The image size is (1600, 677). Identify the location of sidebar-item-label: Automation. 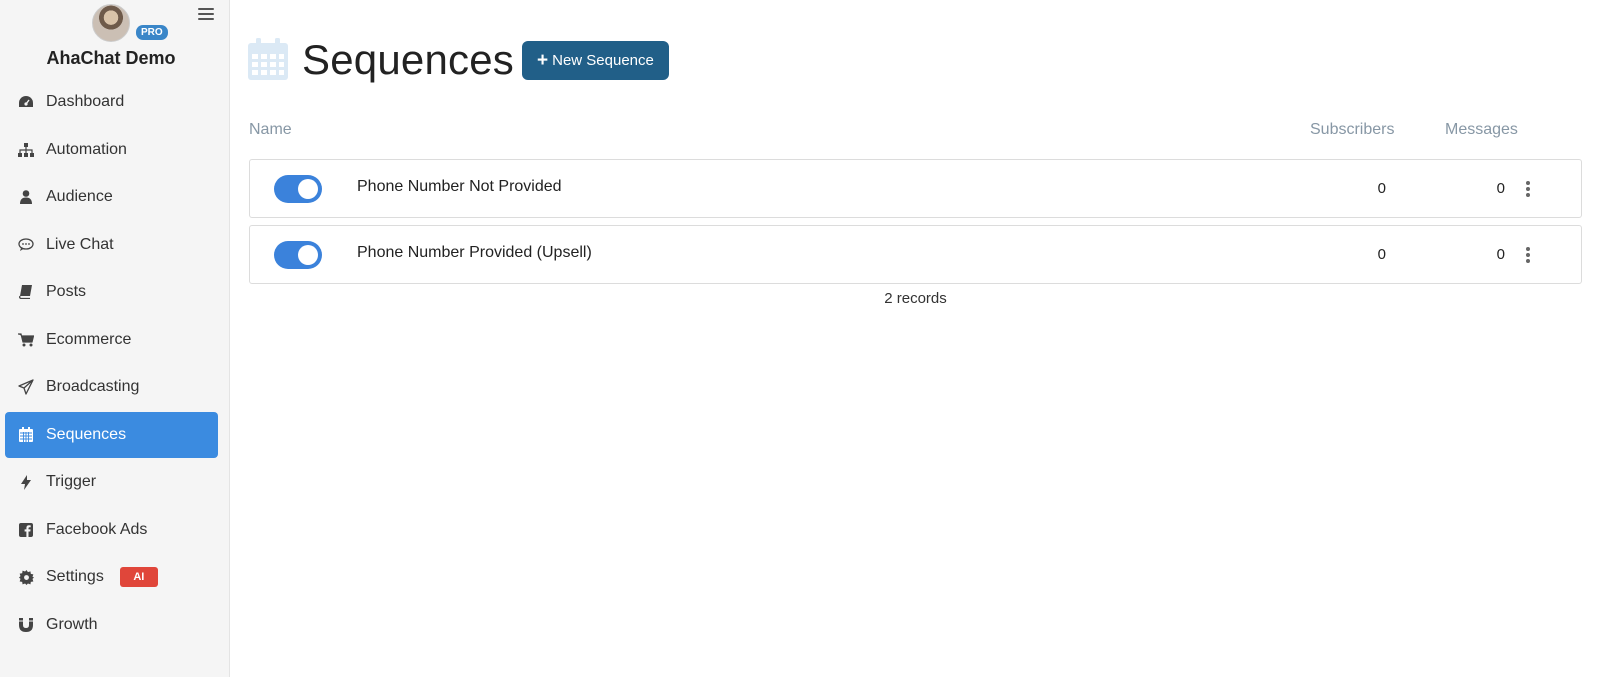
(86, 149).